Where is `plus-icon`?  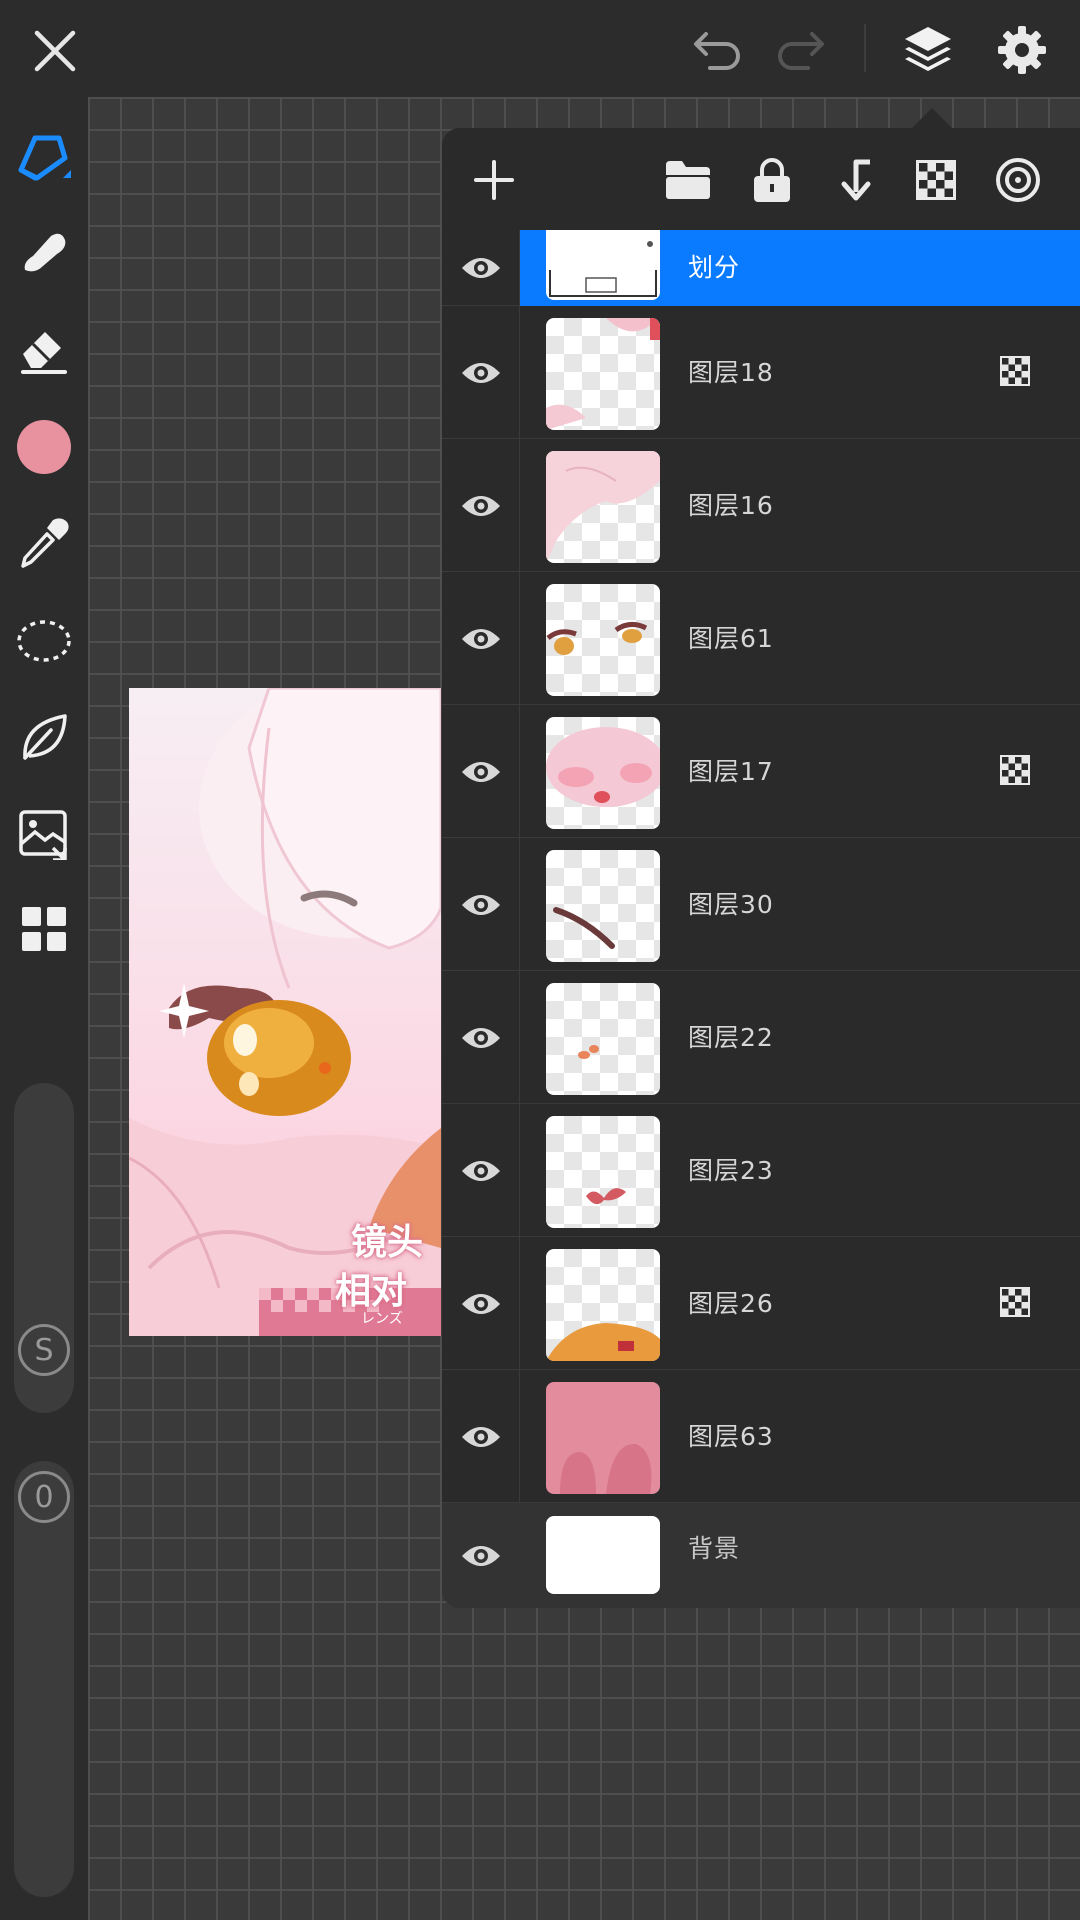
plus-icon is located at coordinates (494, 180).